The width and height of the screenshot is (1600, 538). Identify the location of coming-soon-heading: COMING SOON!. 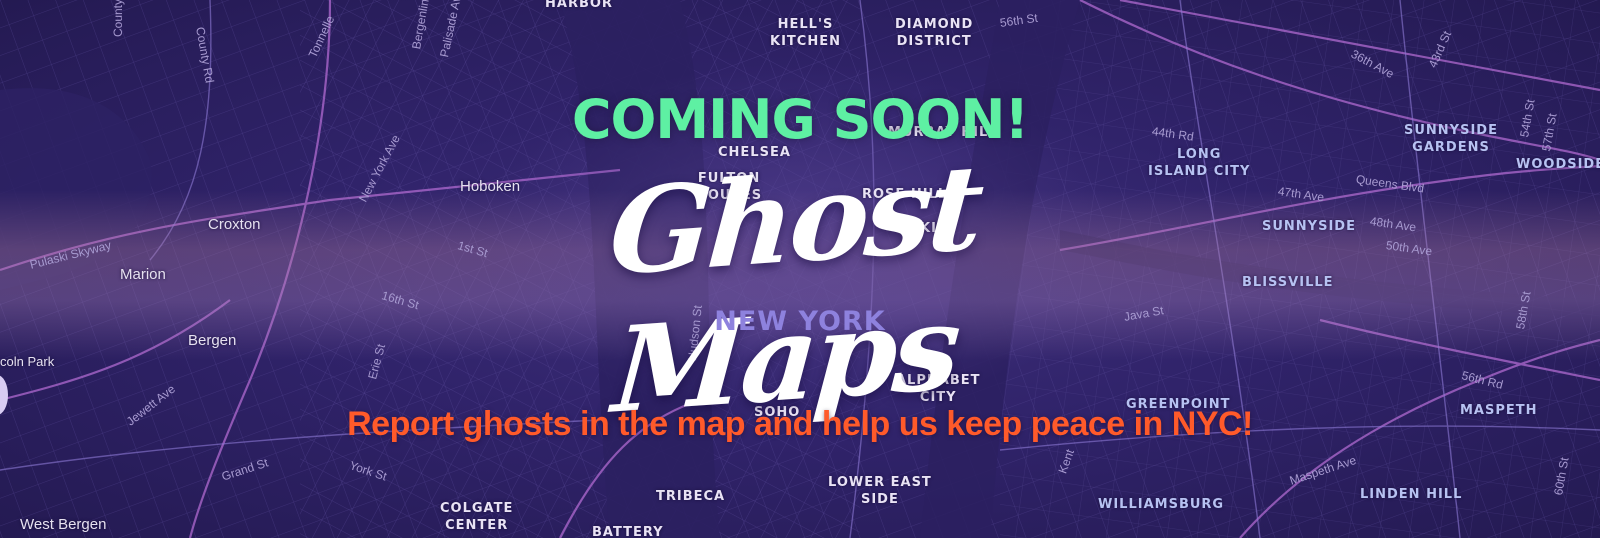
(800, 119).